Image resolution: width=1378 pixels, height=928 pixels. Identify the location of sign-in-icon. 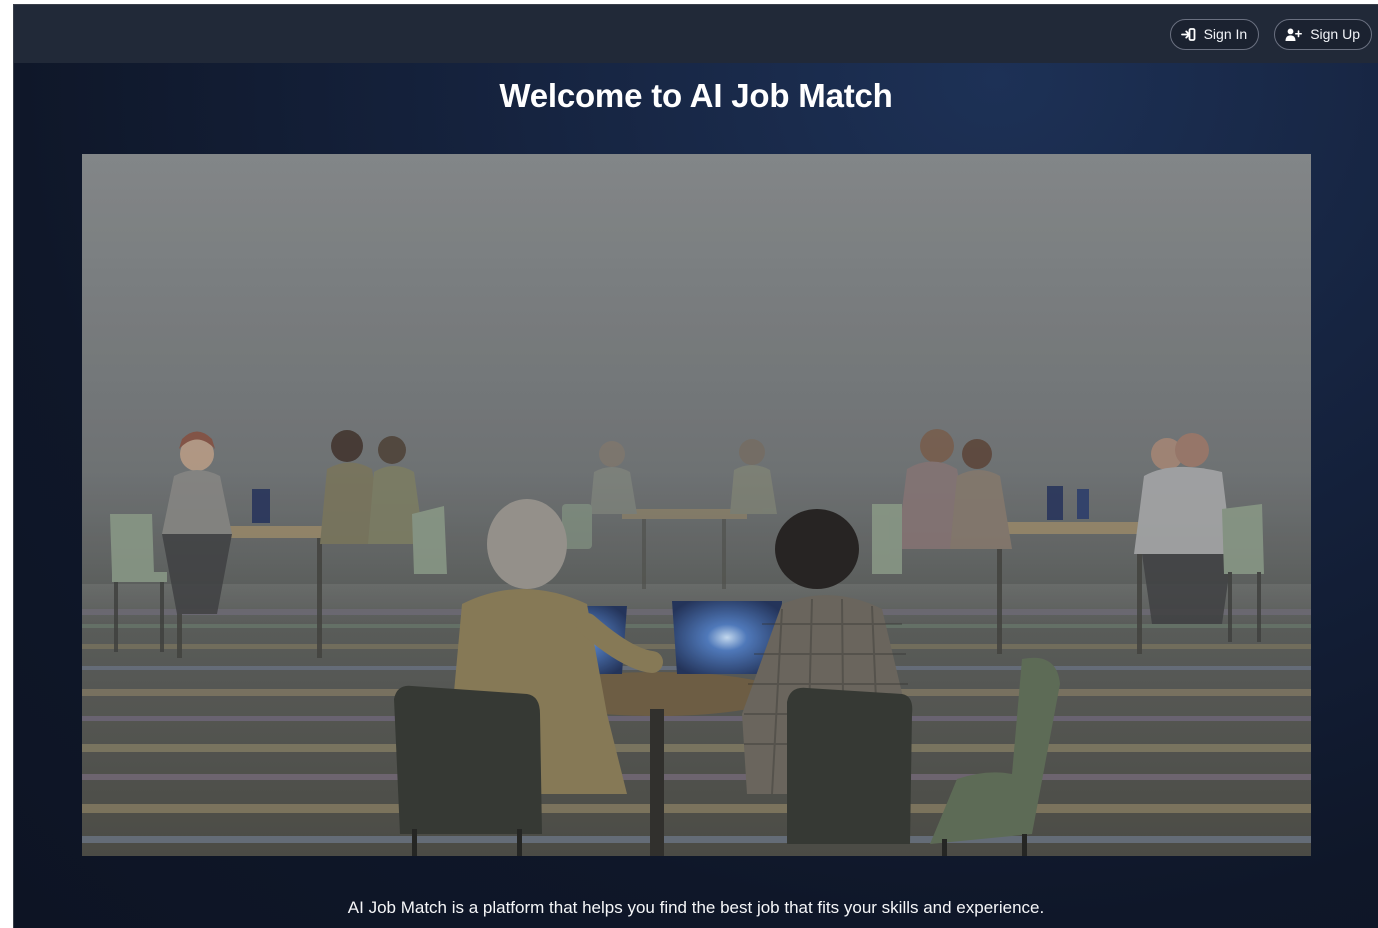
(1187, 34).